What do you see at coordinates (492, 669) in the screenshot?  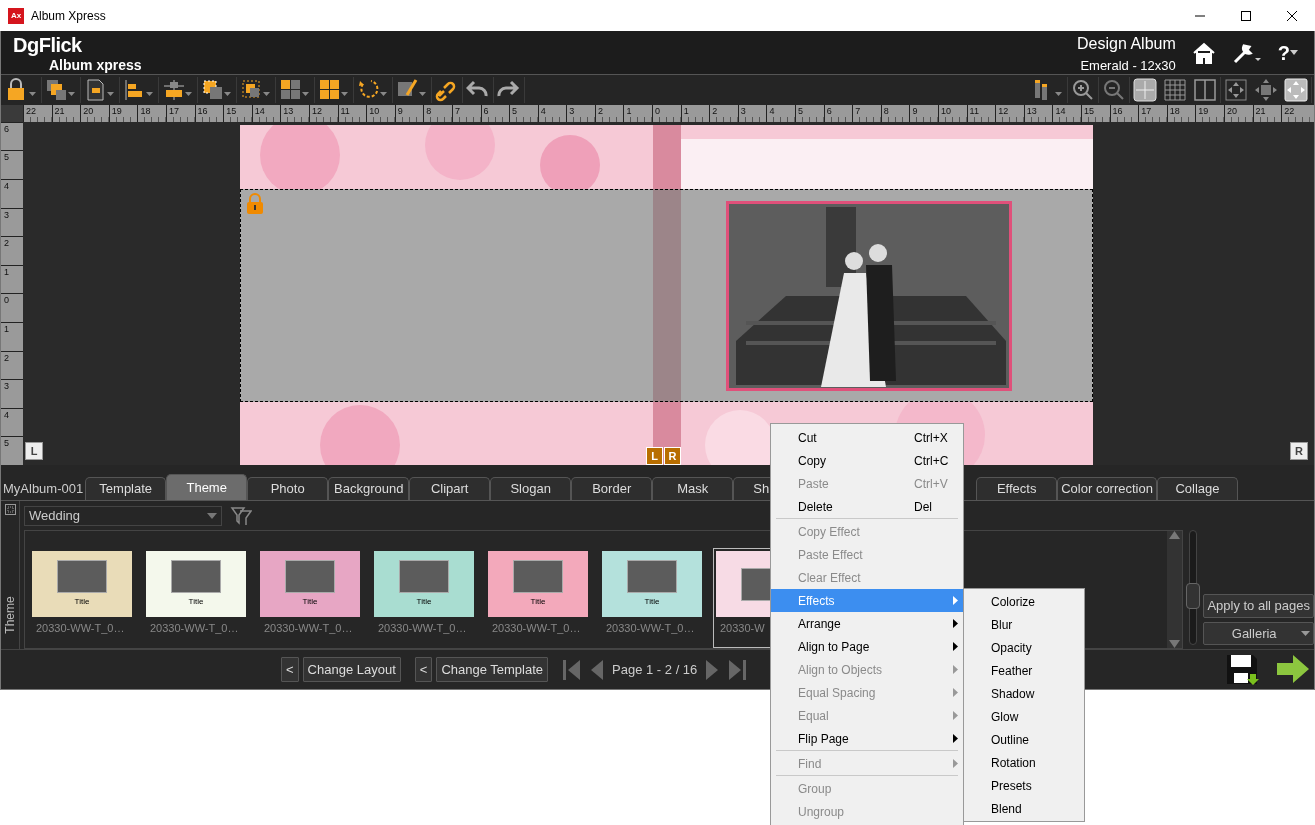 I see `change-button: Change Template` at bounding box center [492, 669].